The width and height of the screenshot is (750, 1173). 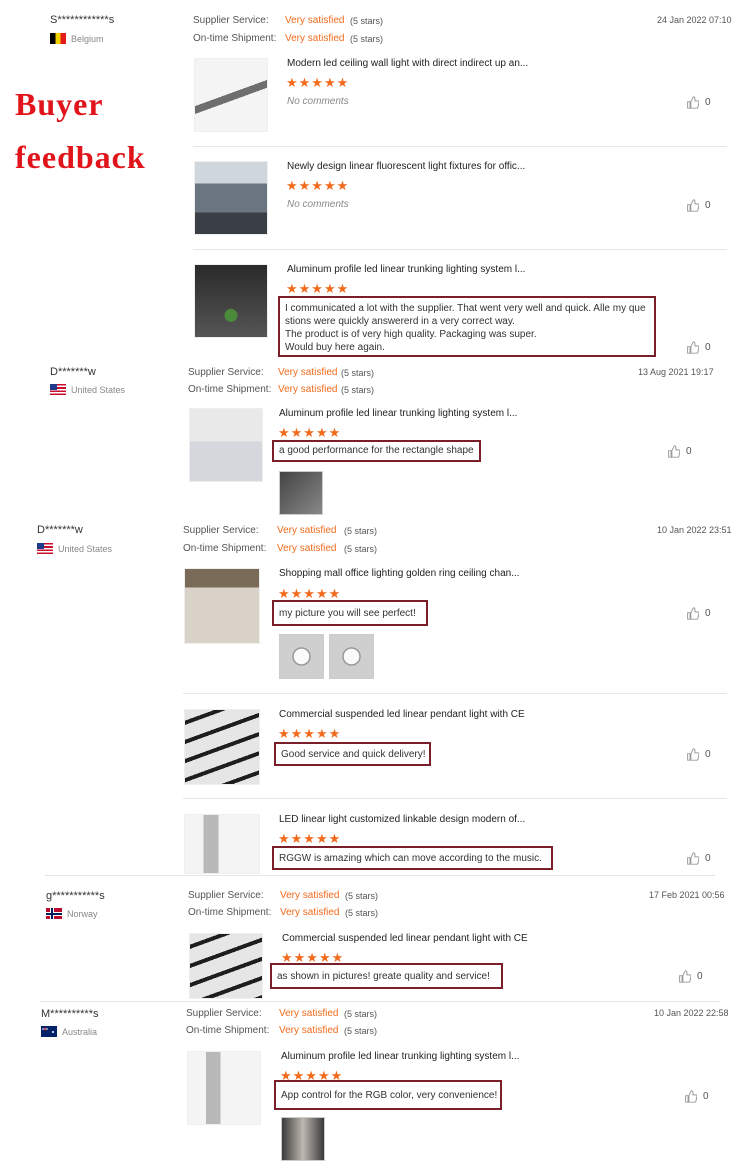 What do you see at coordinates (49, 1031) in the screenshot?
I see `australia-flag-icon` at bounding box center [49, 1031].